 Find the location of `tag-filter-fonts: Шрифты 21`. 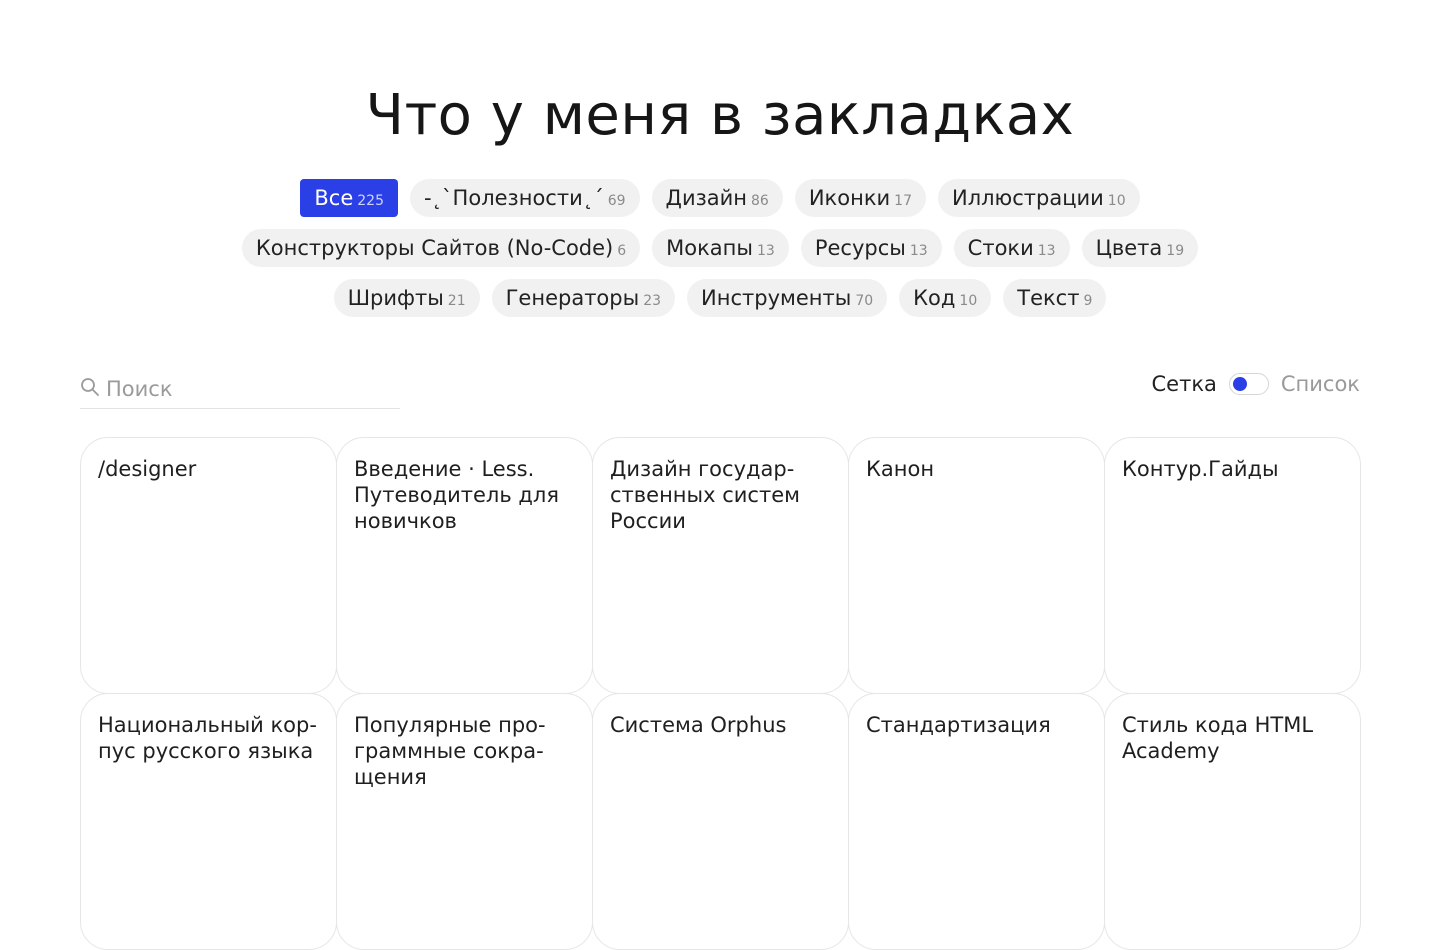

tag-filter-fonts: Шрифты 21 is located at coordinates (406, 298).